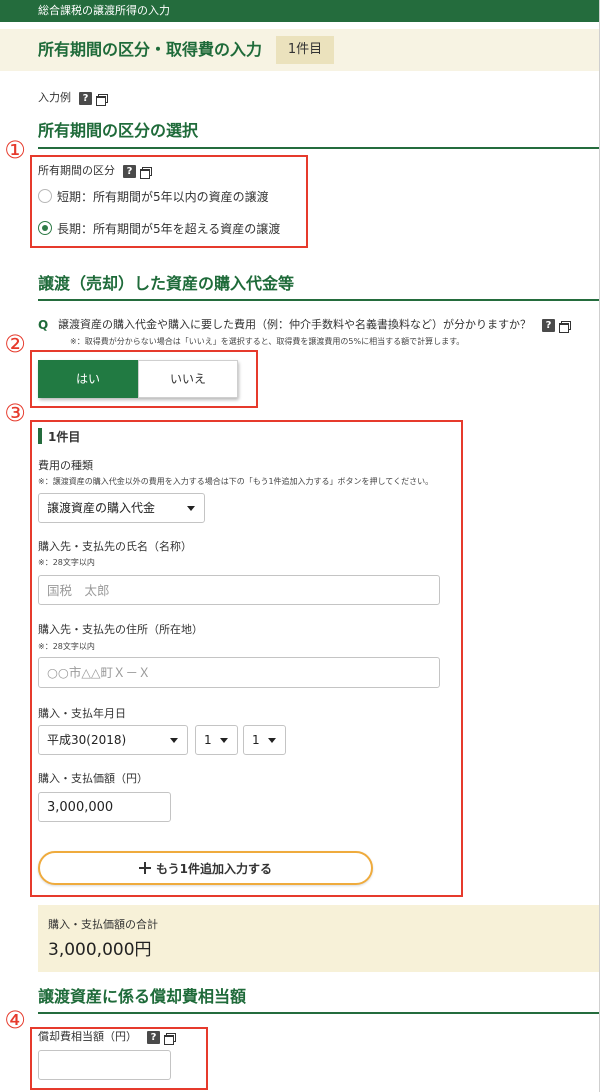  I want to click on purchase-price-label: 購入・支払価額（円）, so click(93, 778).